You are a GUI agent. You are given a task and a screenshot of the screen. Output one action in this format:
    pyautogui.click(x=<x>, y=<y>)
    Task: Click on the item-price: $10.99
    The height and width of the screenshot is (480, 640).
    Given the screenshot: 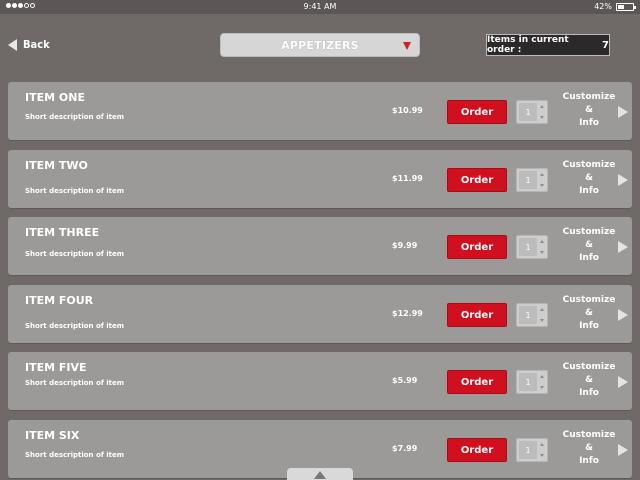 What is the action you would take?
    pyautogui.click(x=407, y=110)
    